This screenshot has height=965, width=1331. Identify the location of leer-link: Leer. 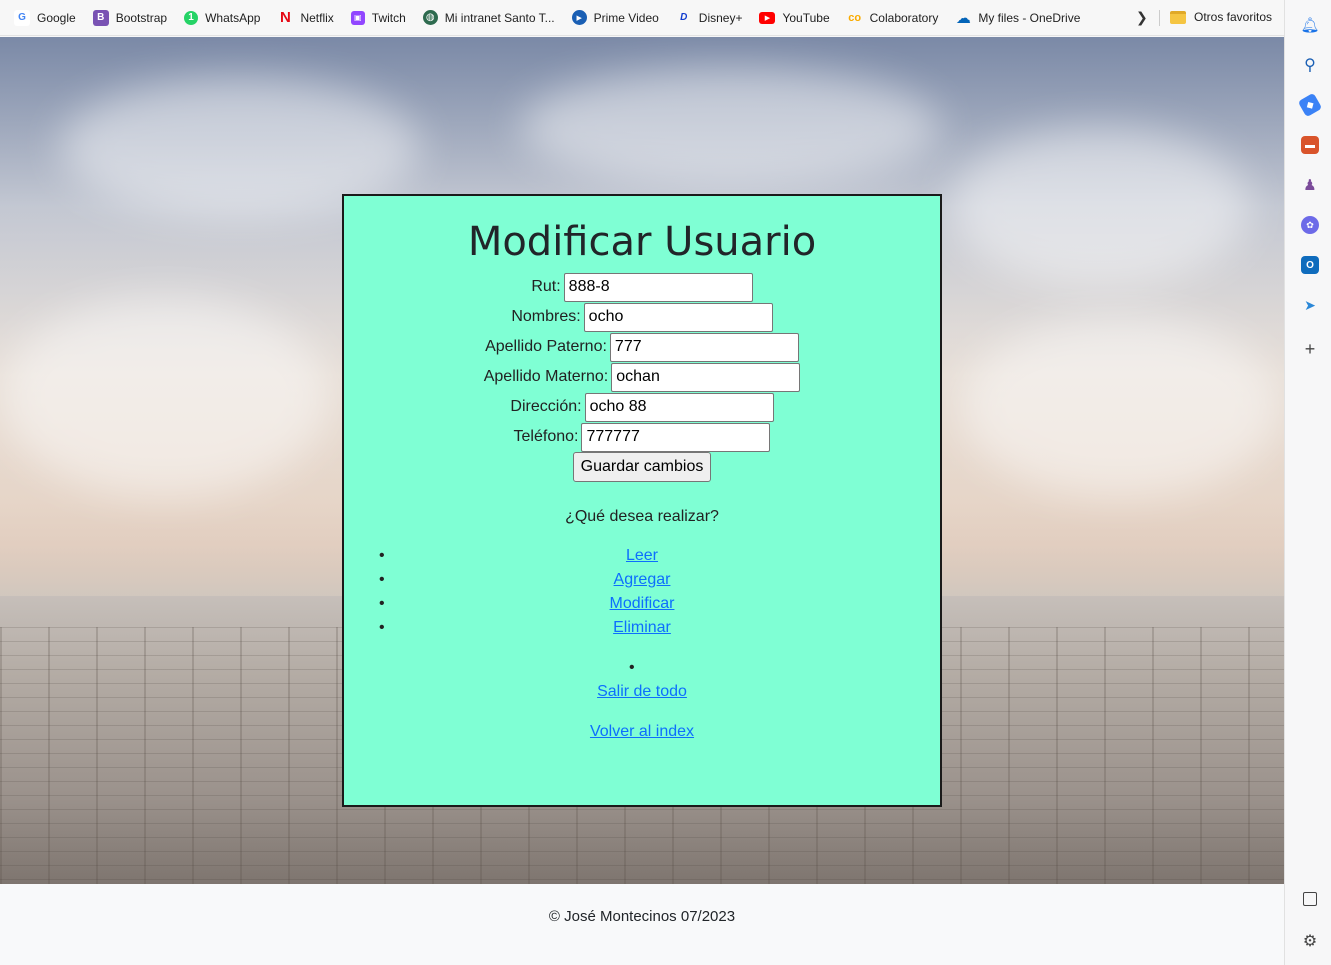
(642, 555).